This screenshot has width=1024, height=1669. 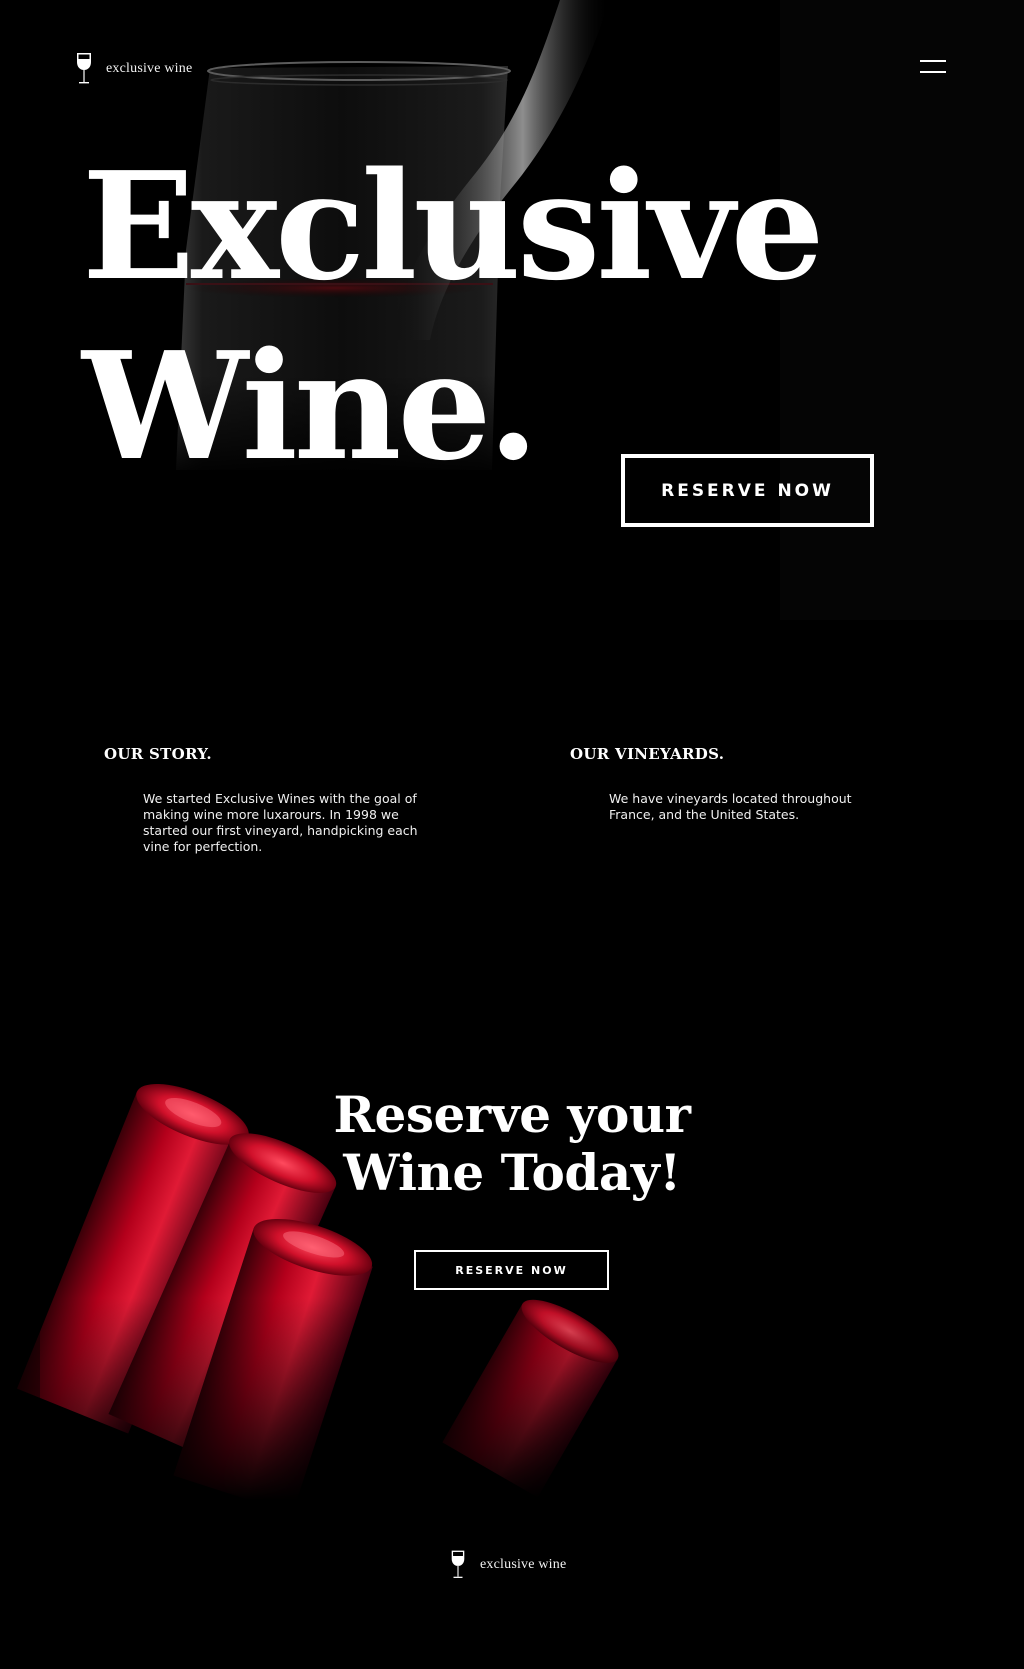 I want to click on hamburger-menu-icon, so click(x=933, y=68).